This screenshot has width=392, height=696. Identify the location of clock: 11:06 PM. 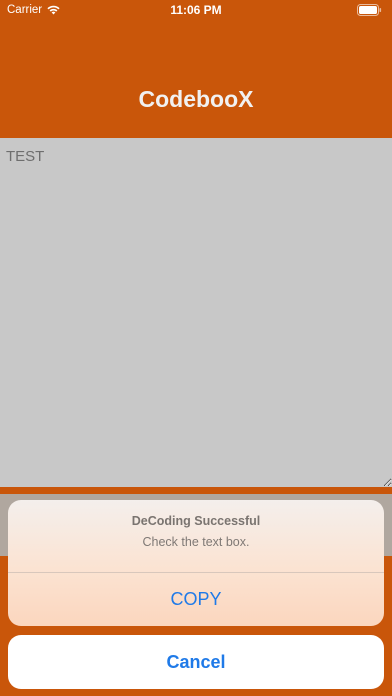
(196, 10).